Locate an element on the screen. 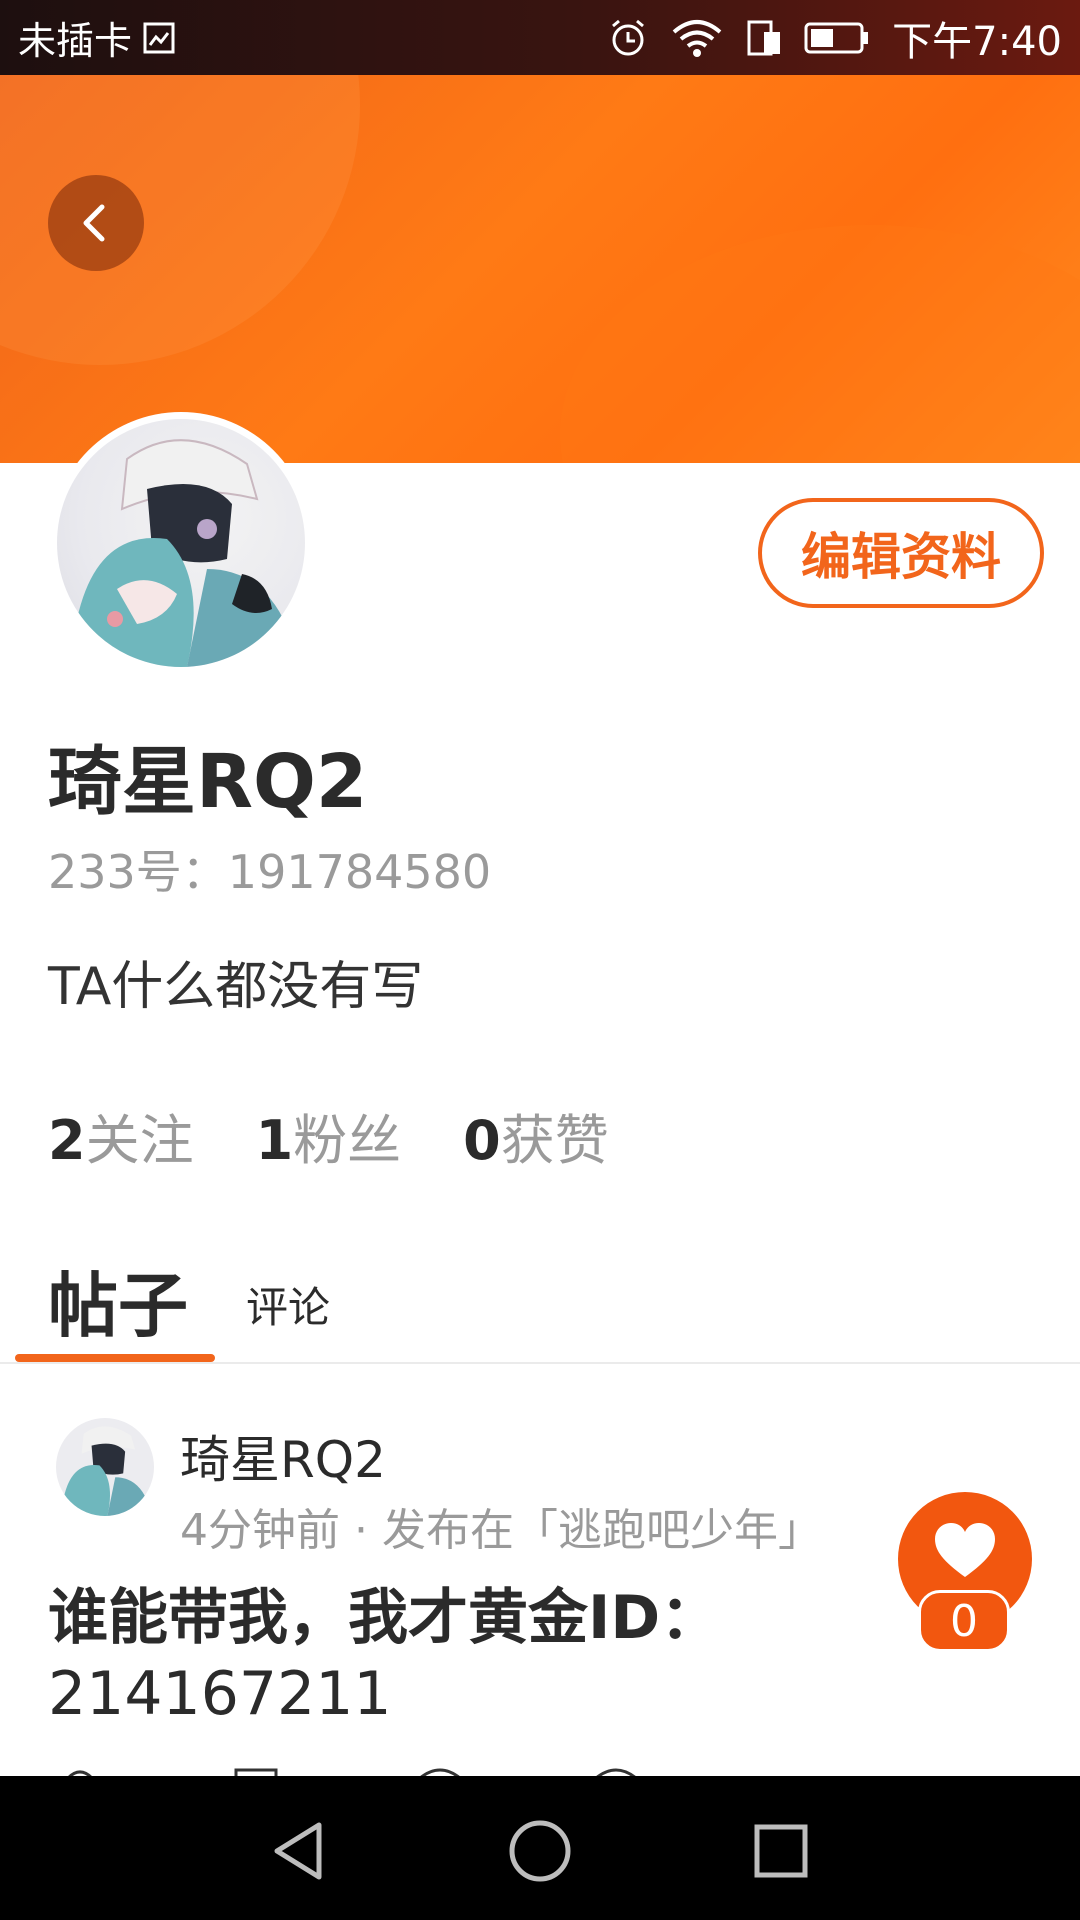 Image resolution: width=1080 pixels, height=1920 pixels. recent-square-icon is located at coordinates (781, 1851).